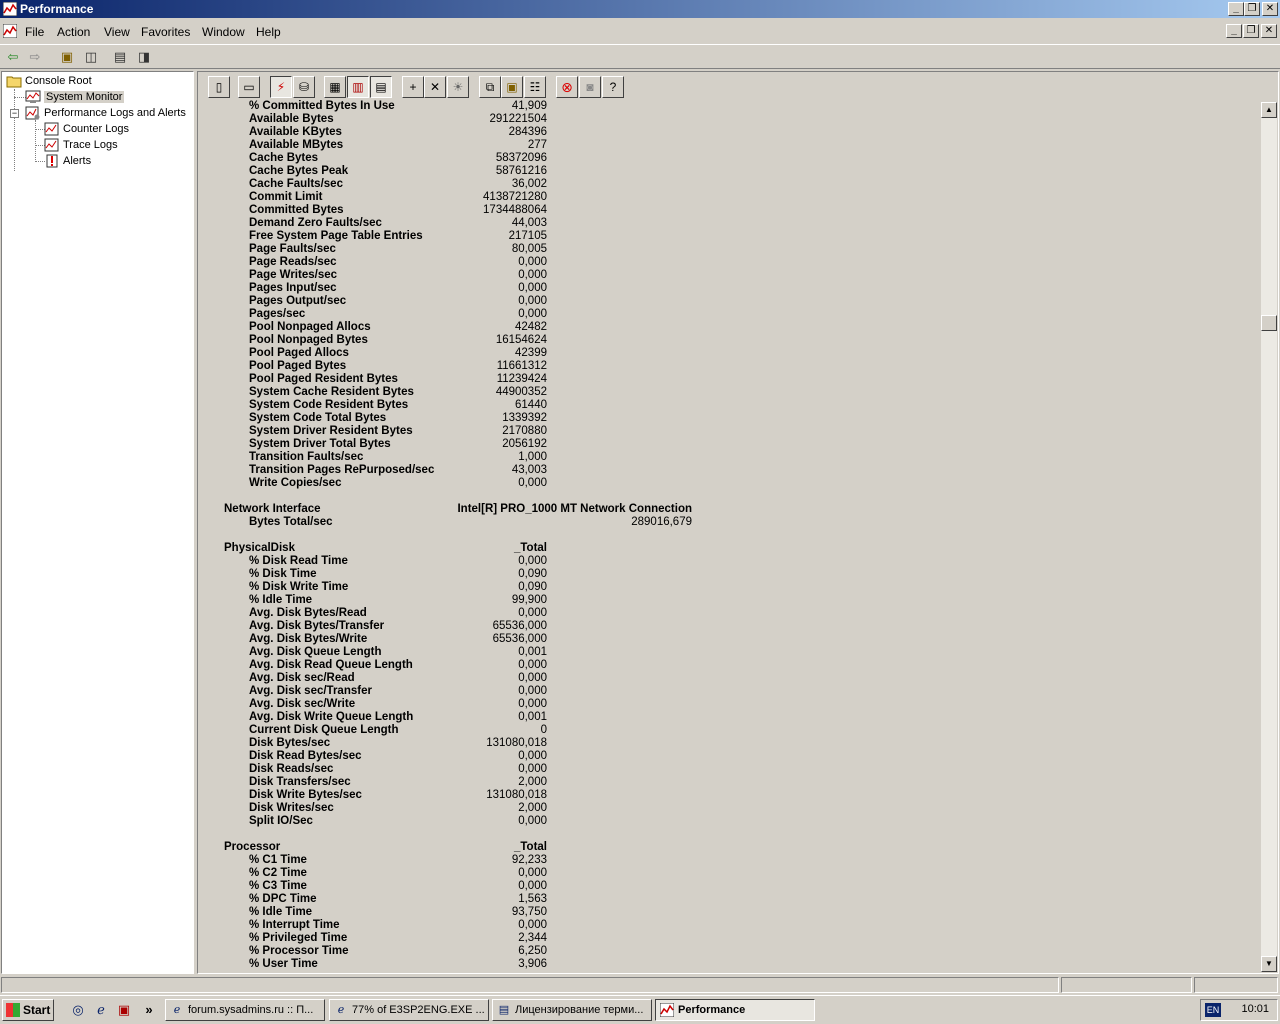  What do you see at coordinates (101, 1010) in the screenshot?
I see `ie-icon: ℯ` at bounding box center [101, 1010].